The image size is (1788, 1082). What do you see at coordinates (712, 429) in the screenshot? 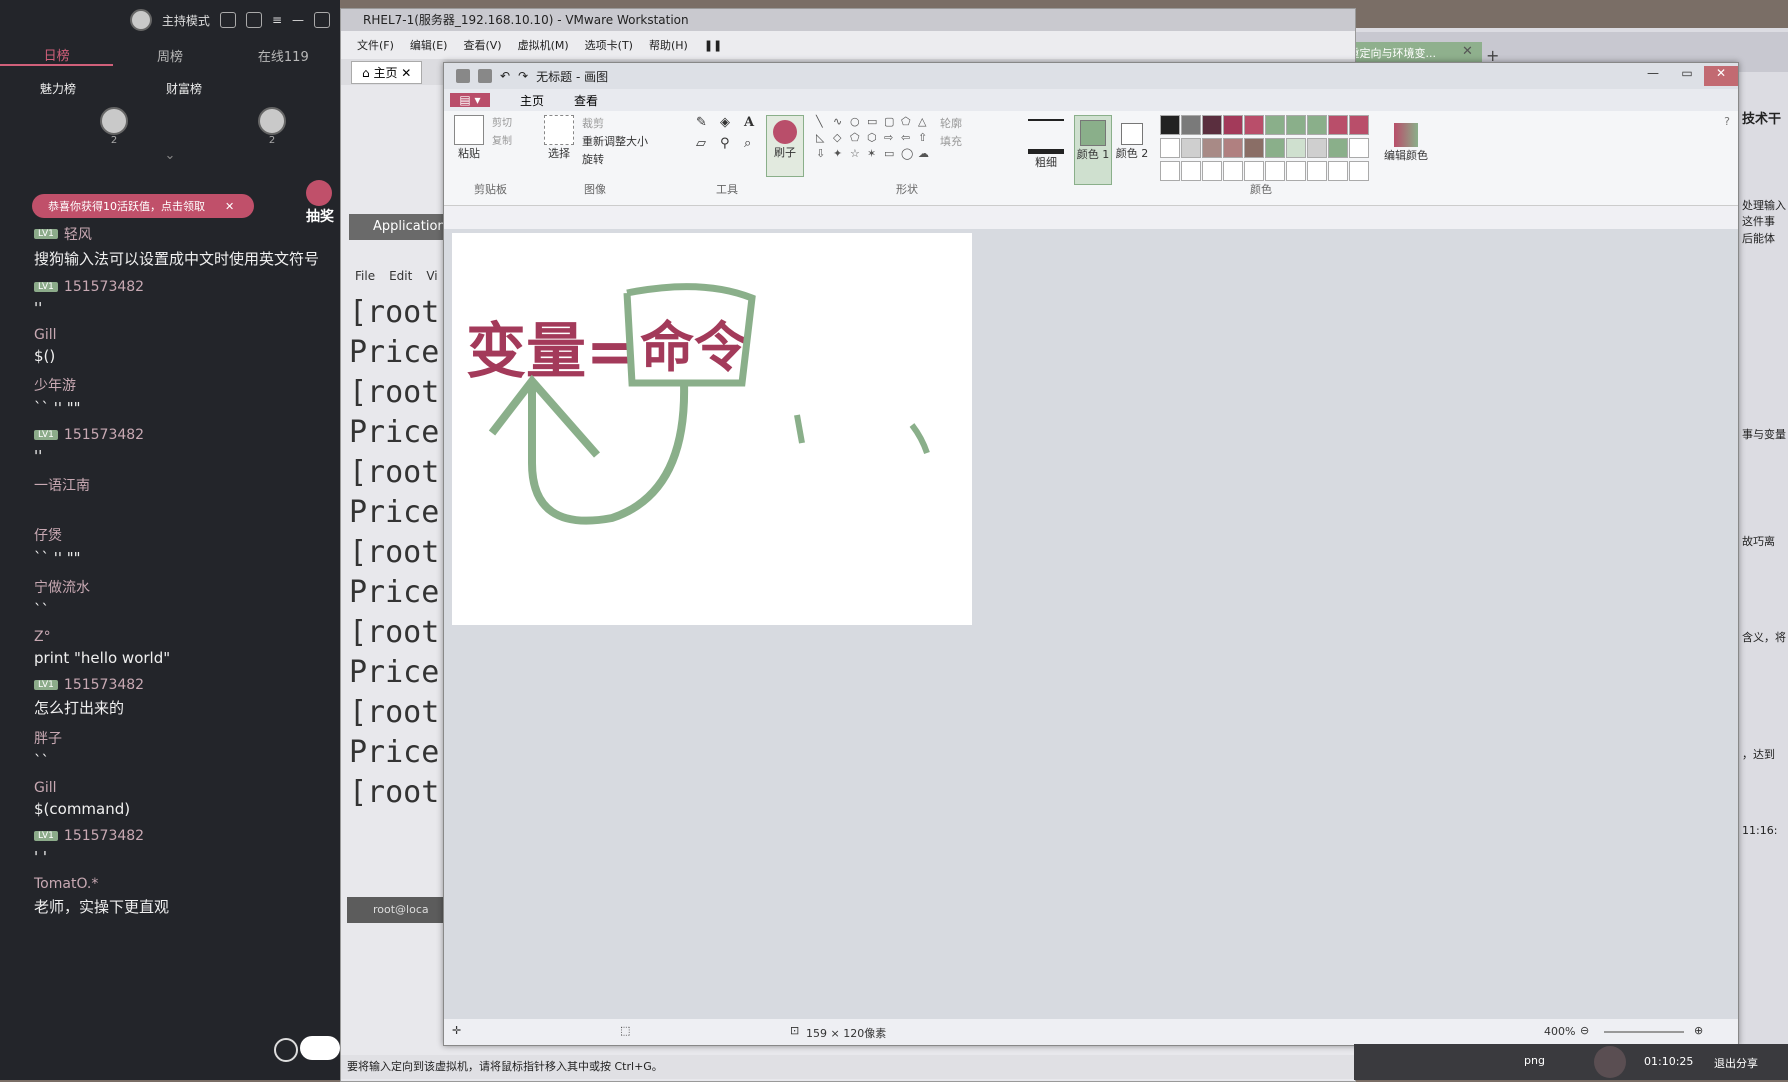
I see `drawing-canvas: 变量= 命令` at bounding box center [712, 429].